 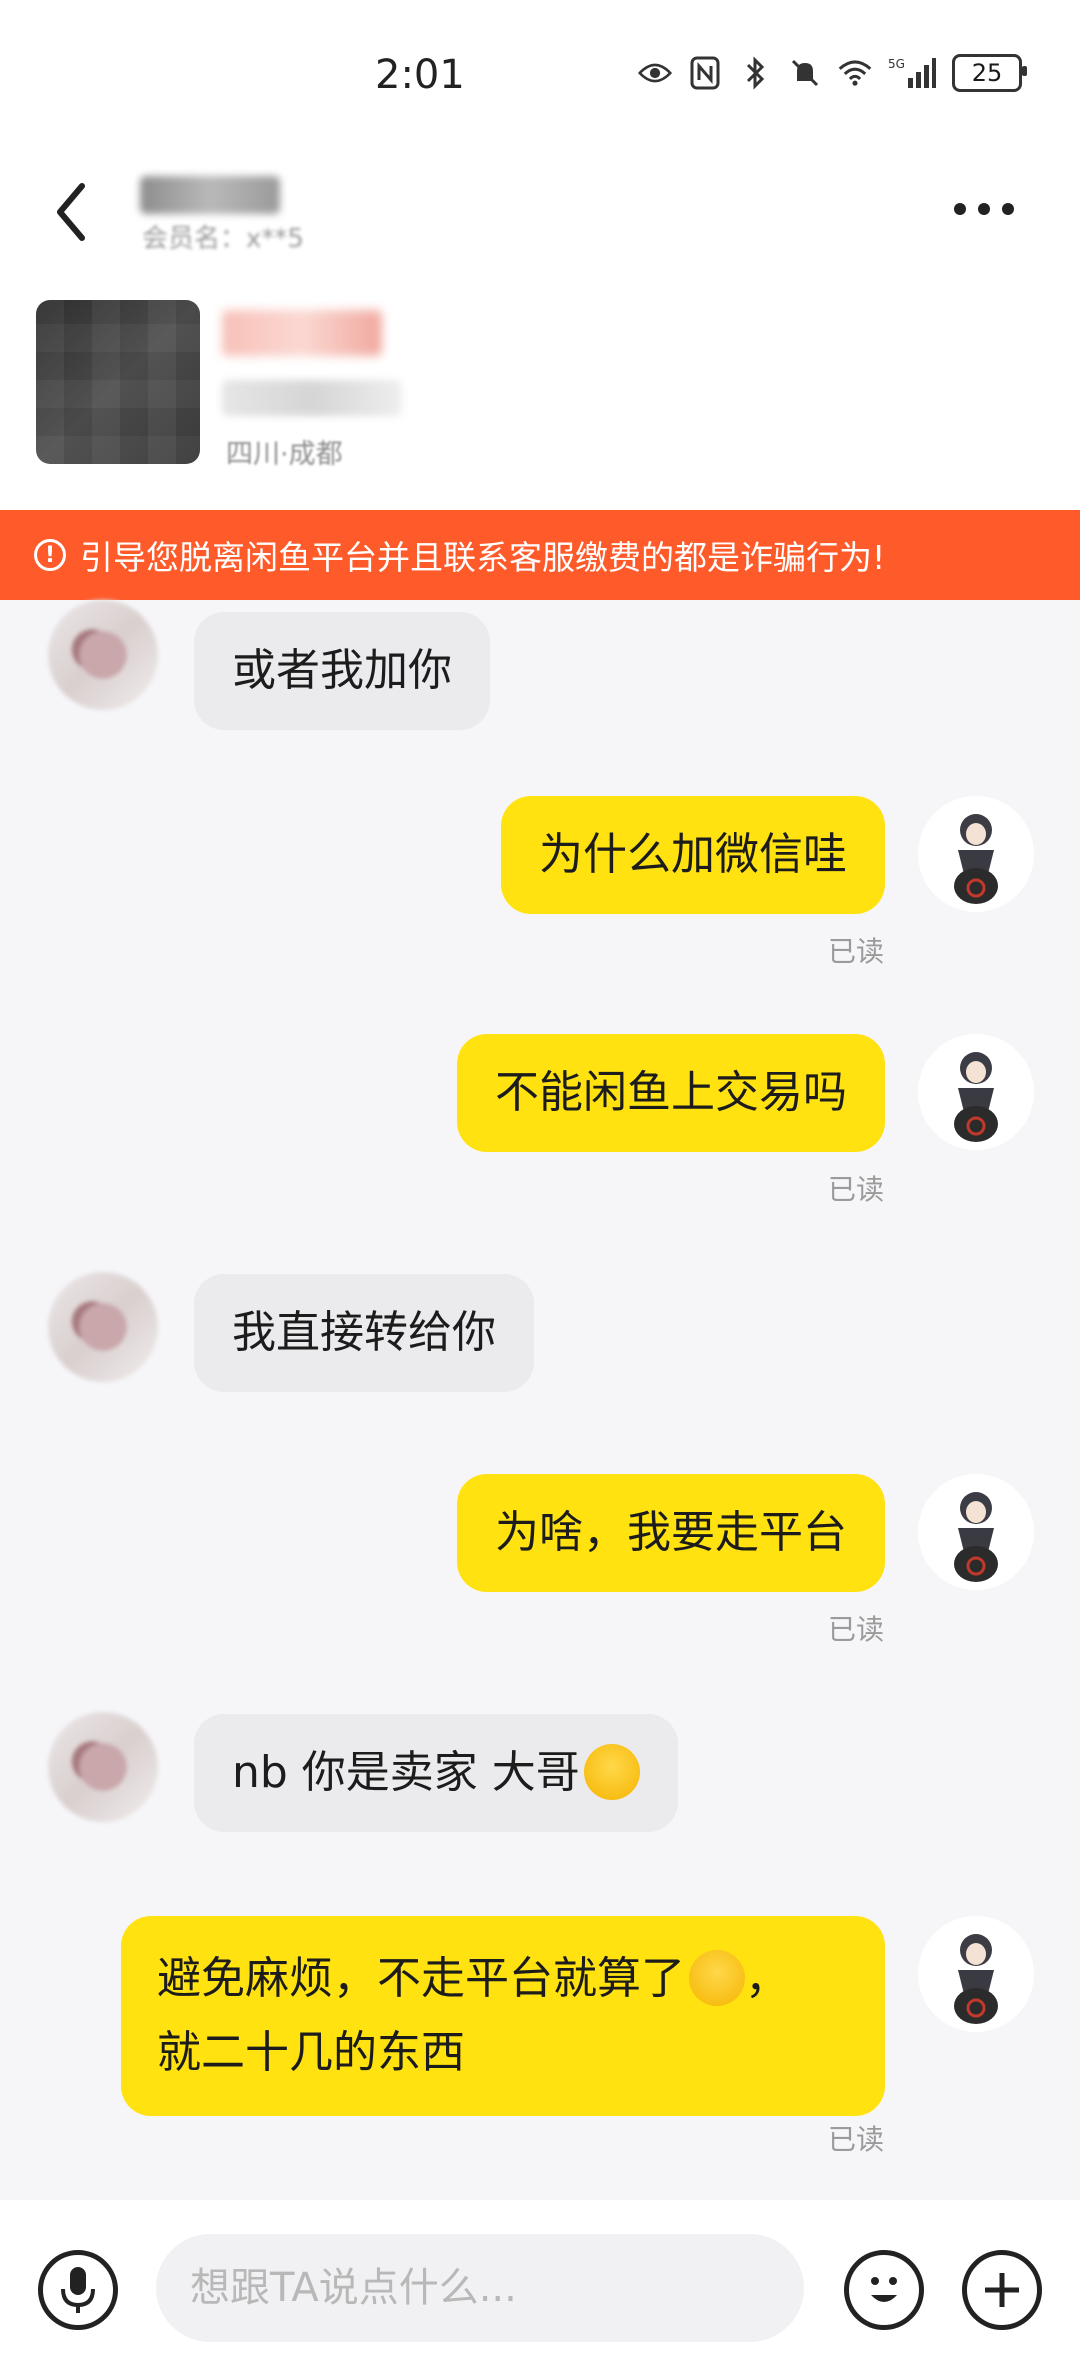 I want to click on contact-name, so click(x=210, y=195).